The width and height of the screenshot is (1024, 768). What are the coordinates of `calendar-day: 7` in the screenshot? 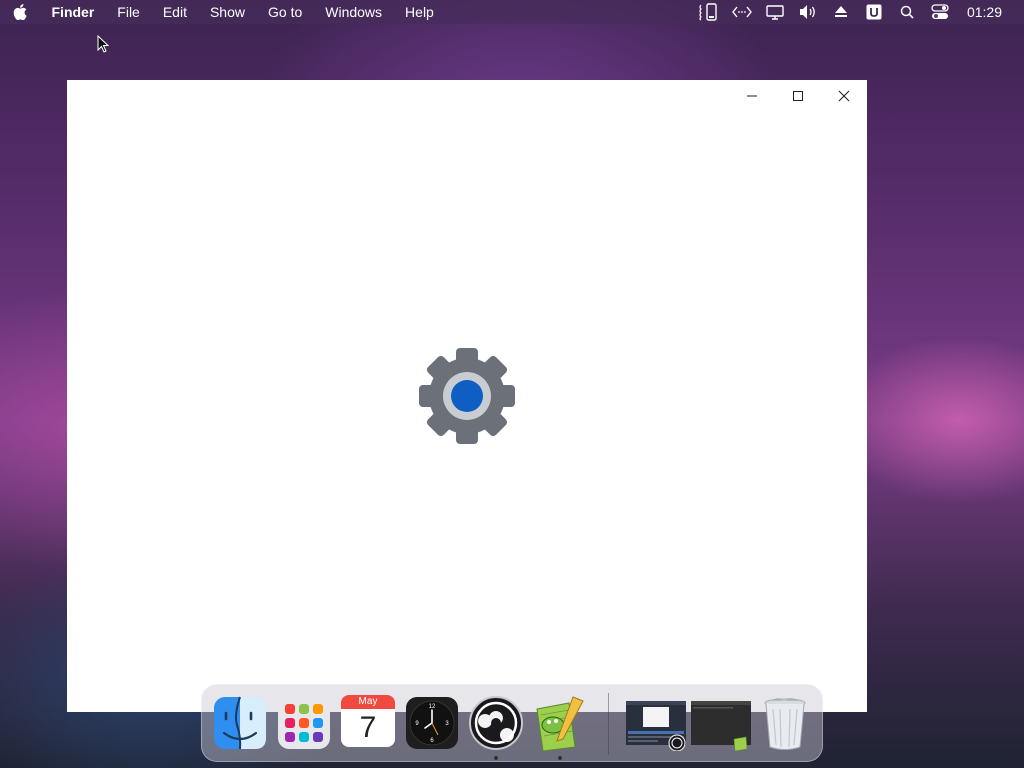 It's located at (368, 728).